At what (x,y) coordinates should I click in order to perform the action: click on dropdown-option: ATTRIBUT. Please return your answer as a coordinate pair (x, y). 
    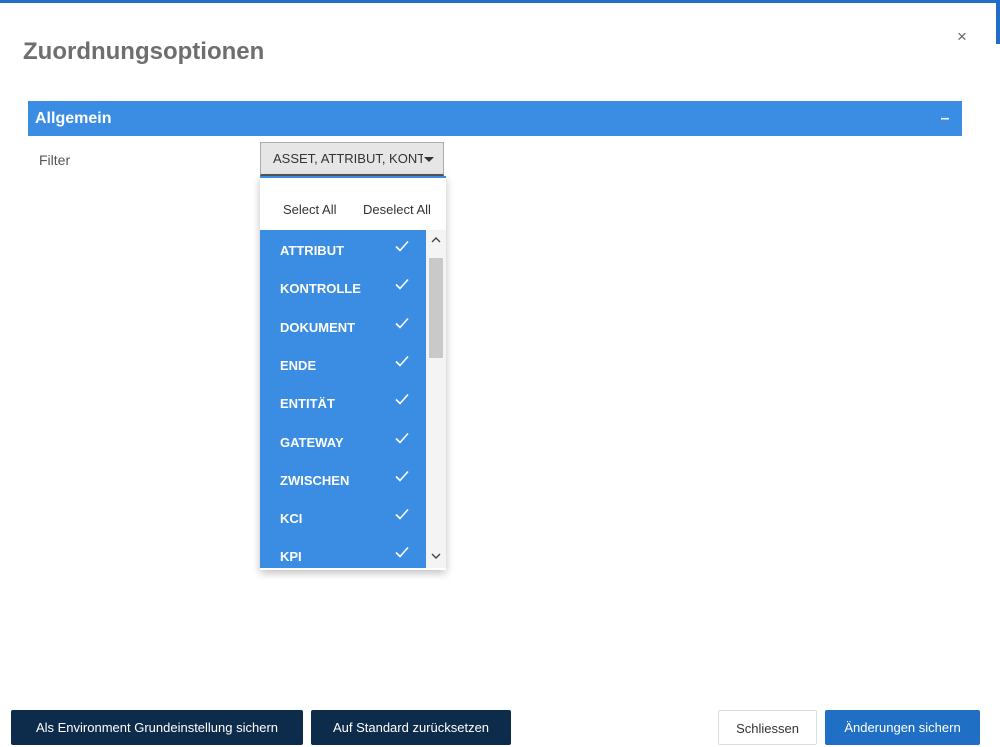
    Looking at the image, I should click on (343, 249).